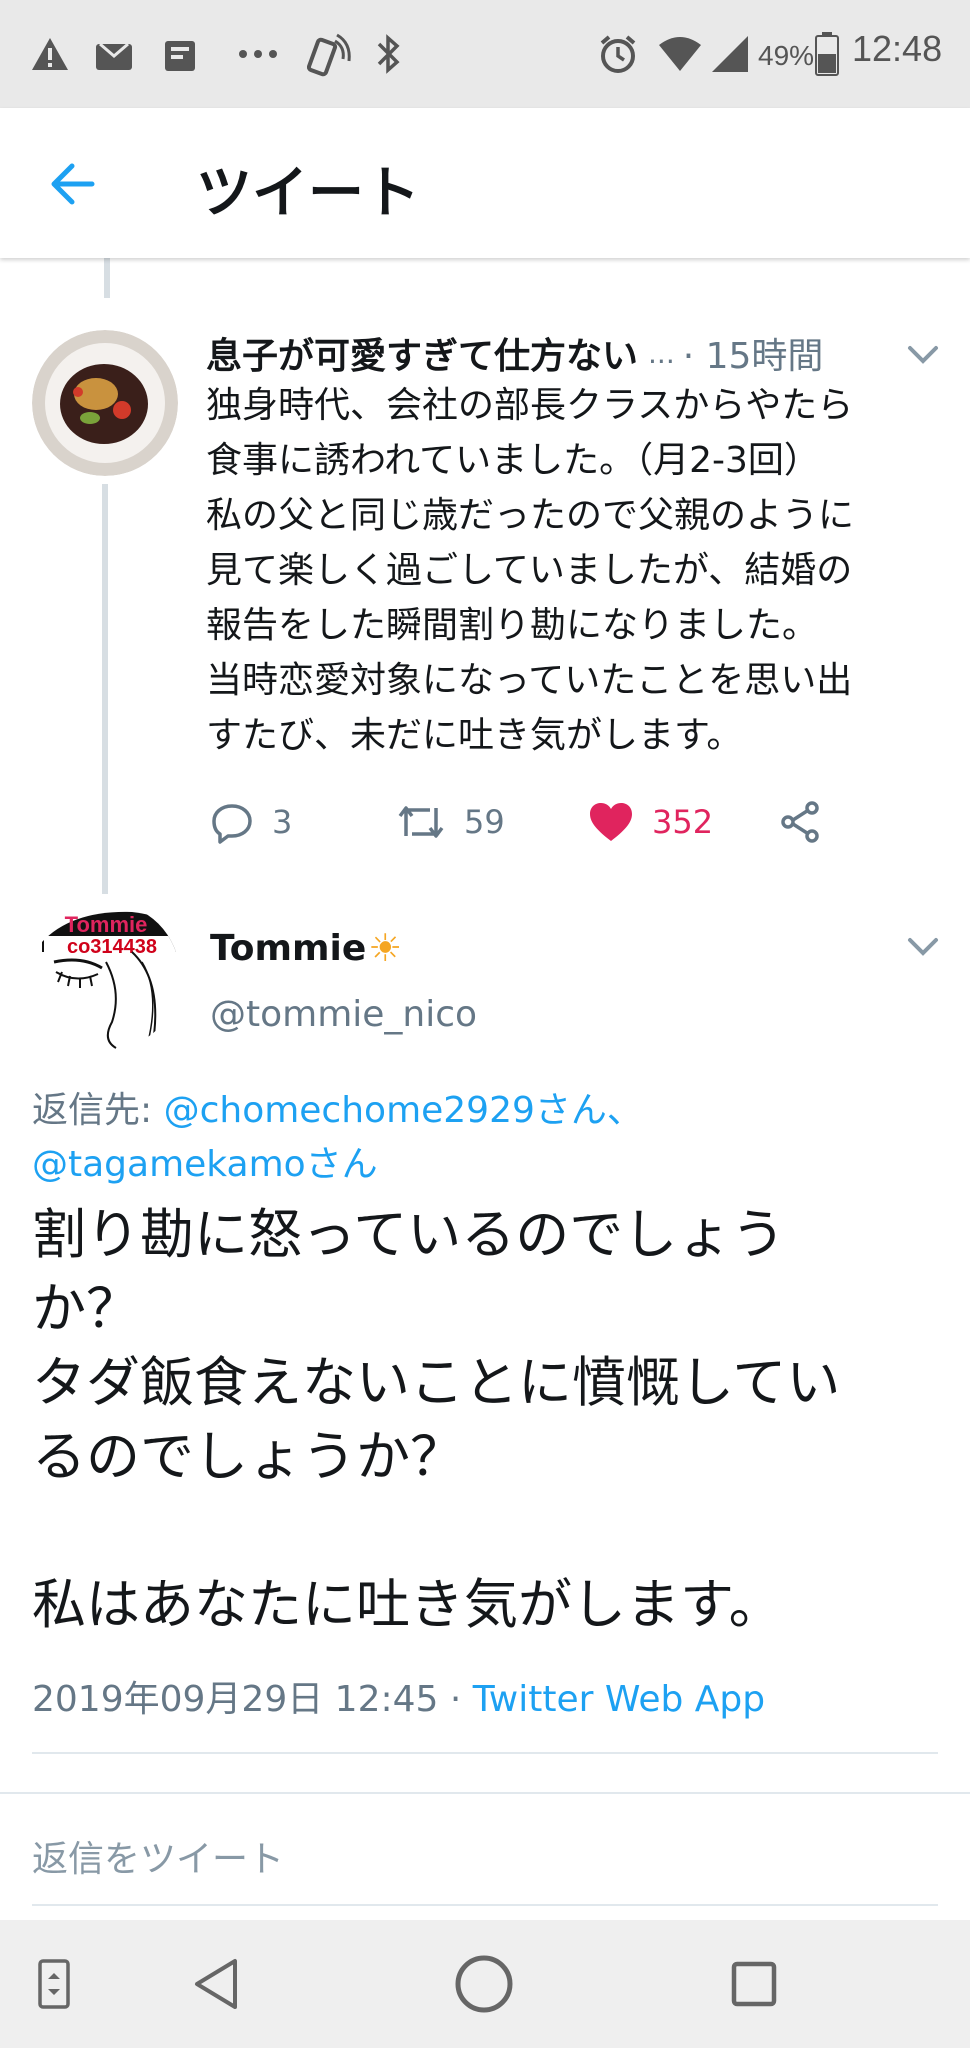 The height and width of the screenshot is (2048, 970). I want to click on reply-to-label: 返信先:, so click(98, 1110).